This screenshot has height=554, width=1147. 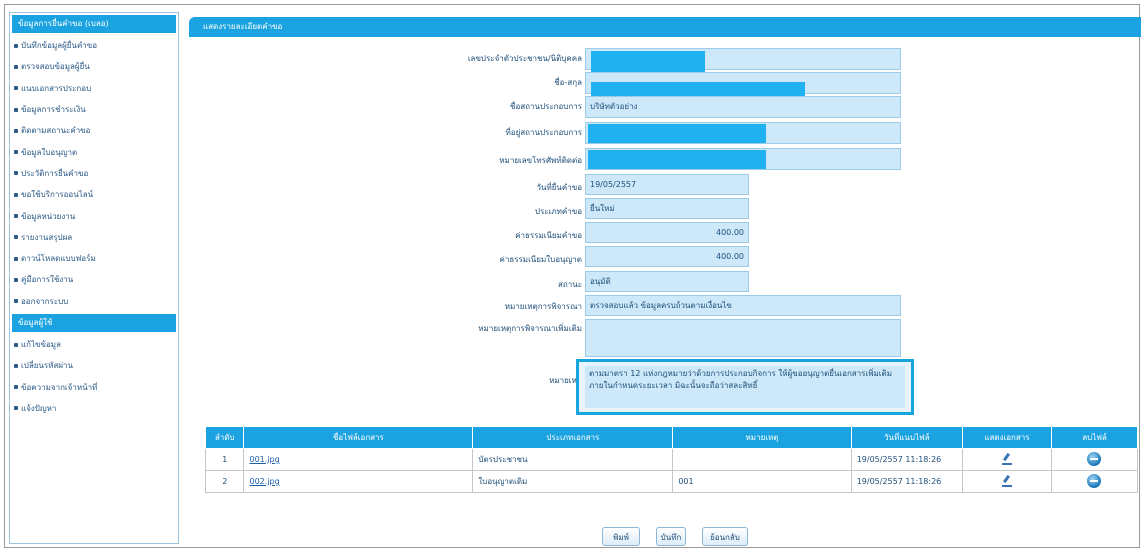 I want to click on status-field: อนุมัติ, so click(x=667, y=281).